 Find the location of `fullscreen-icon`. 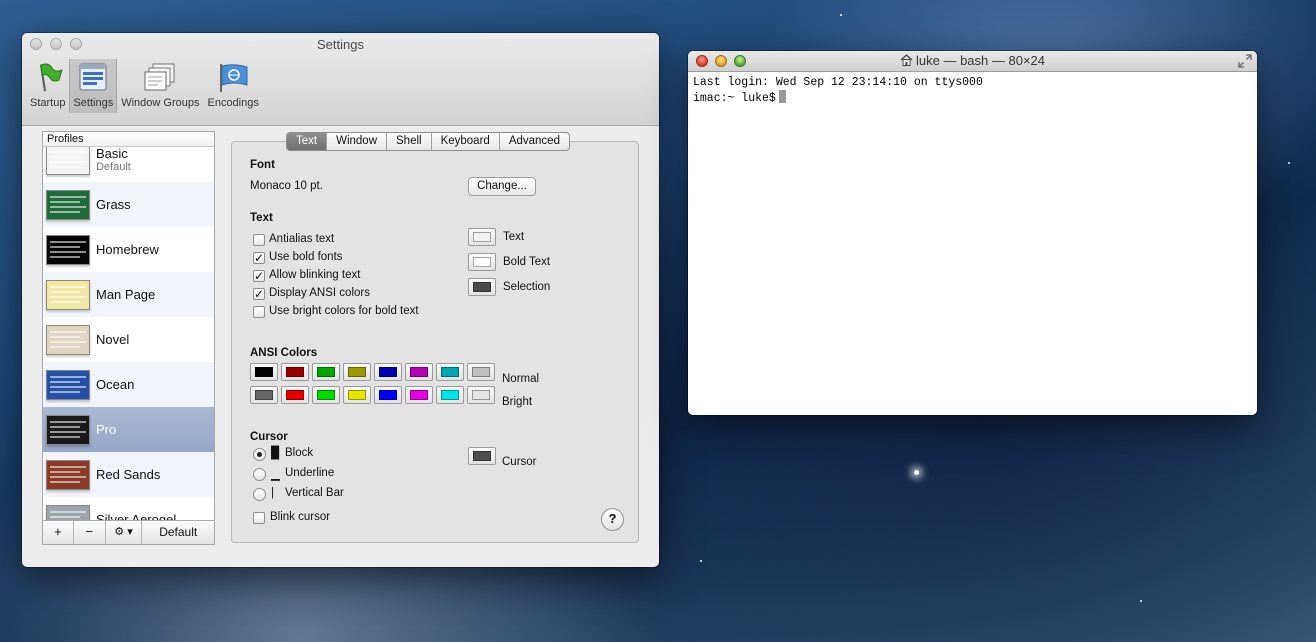

fullscreen-icon is located at coordinates (1245, 61).